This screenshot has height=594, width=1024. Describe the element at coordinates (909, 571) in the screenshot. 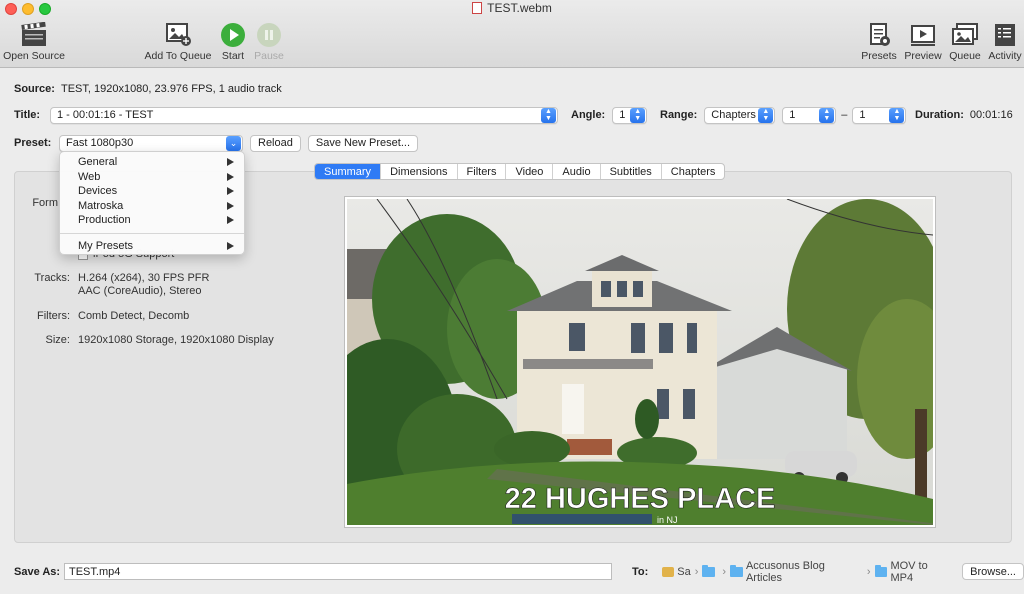

I see `path-segment-mov-to-mp4: MOV to MP4` at that location.